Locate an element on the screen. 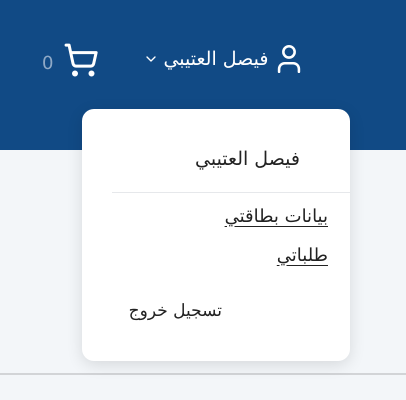  menu-user-name: فيصل العتيبي is located at coordinates (247, 159).